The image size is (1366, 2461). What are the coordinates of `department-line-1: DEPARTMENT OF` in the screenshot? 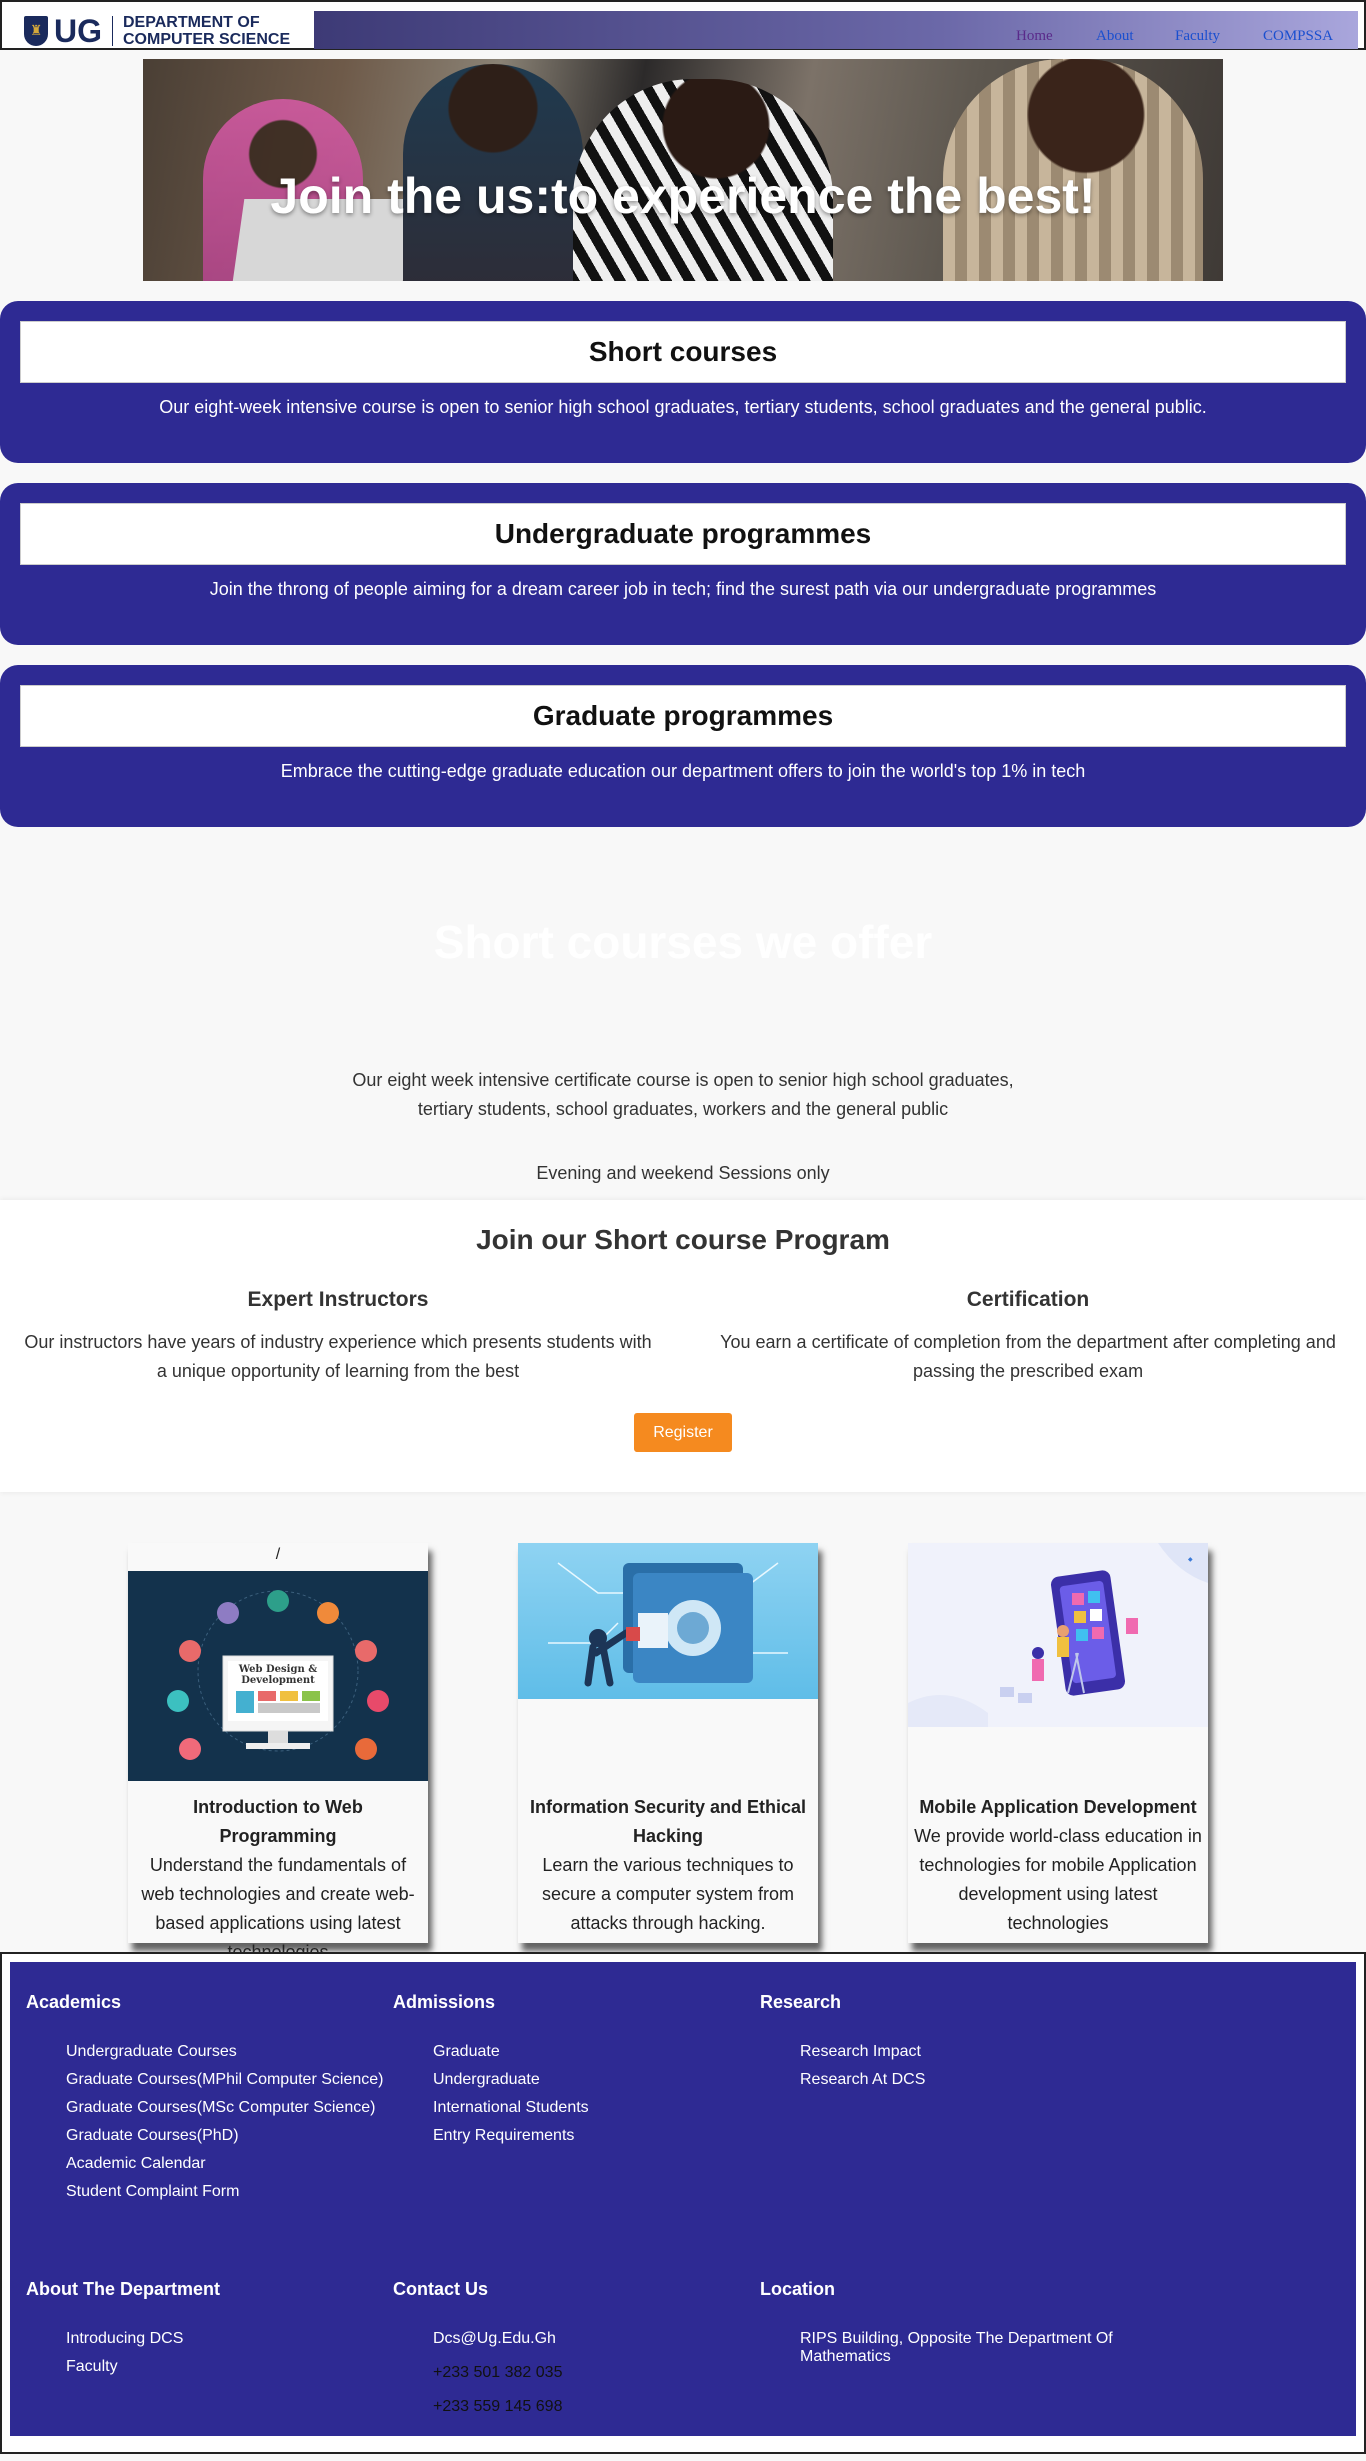 It's located at (191, 22).